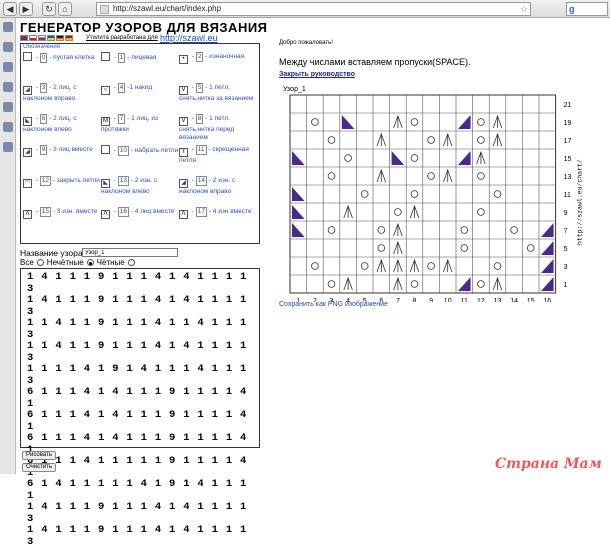  What do you see at coordinates (431, 300) in the screenshot?
I see `col-label: 9` at bounding box center [431, 300].